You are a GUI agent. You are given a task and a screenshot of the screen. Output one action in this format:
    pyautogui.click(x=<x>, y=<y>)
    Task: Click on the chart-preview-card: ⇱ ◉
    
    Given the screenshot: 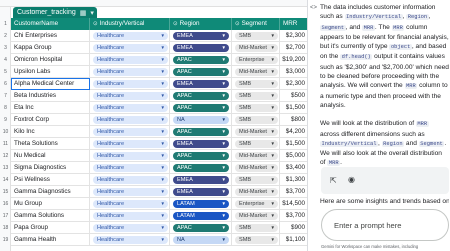 What is the action you would take?
    pyautogui.click(x=385, y=180)
    